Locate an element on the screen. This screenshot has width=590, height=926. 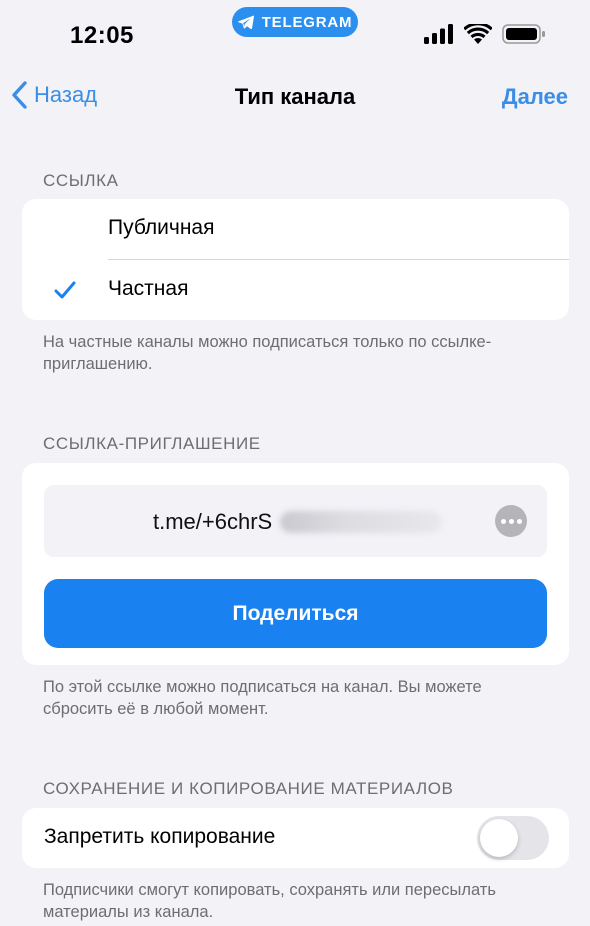
toggle-knob is located at coordinates (499, 838).